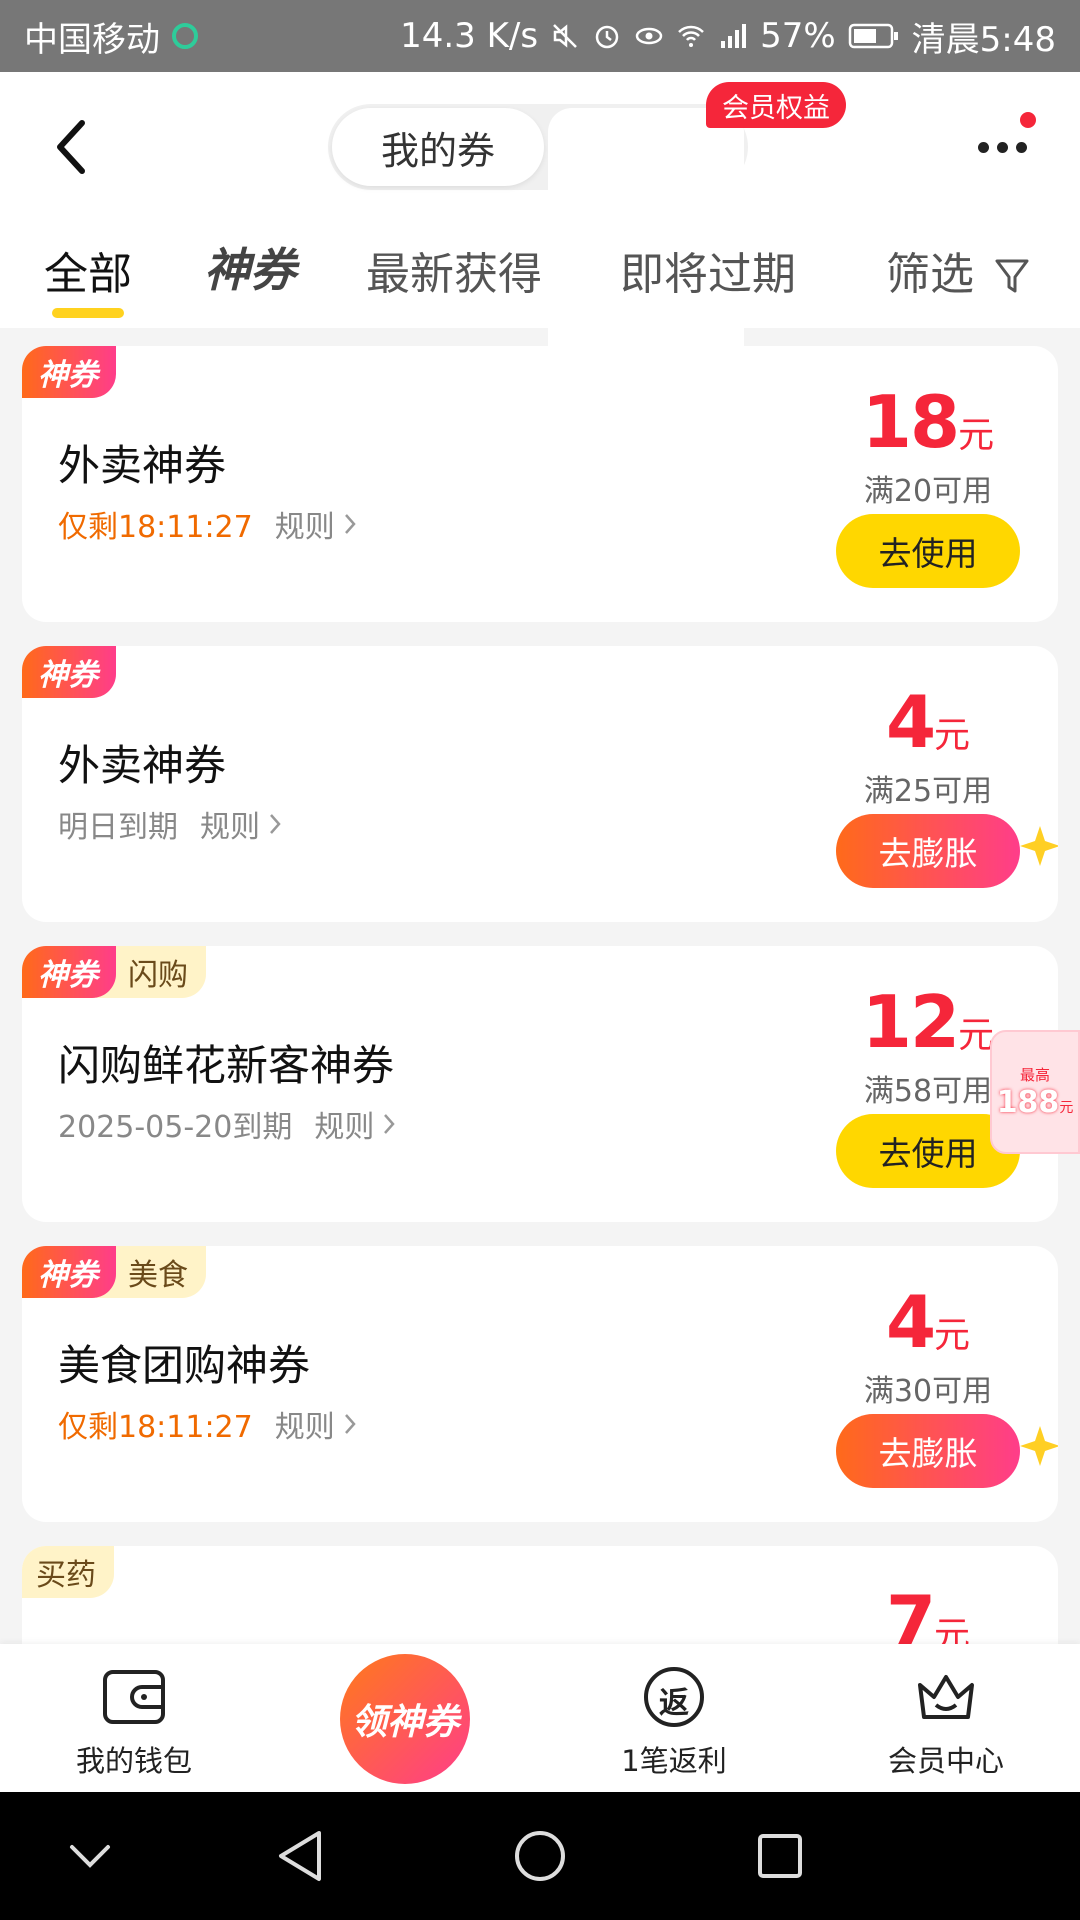 The width and height of the screenshot is (1080, 1920). What do you see at coordinates (438, 147) in the screenshot?
I see `segment-my-coupons: 我的券` at bounding box center [438, 147].